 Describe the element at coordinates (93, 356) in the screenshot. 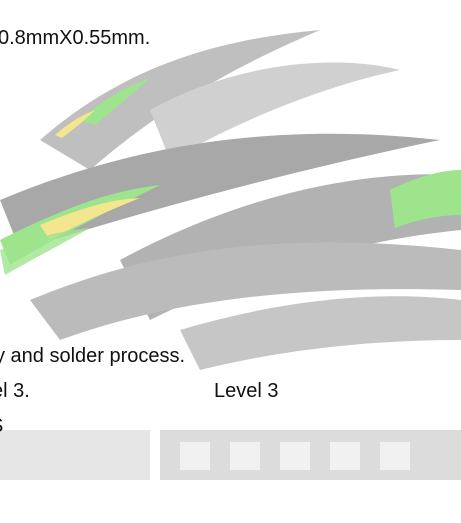

I see `spec-text-solder-process: y and solder process.` at that location.